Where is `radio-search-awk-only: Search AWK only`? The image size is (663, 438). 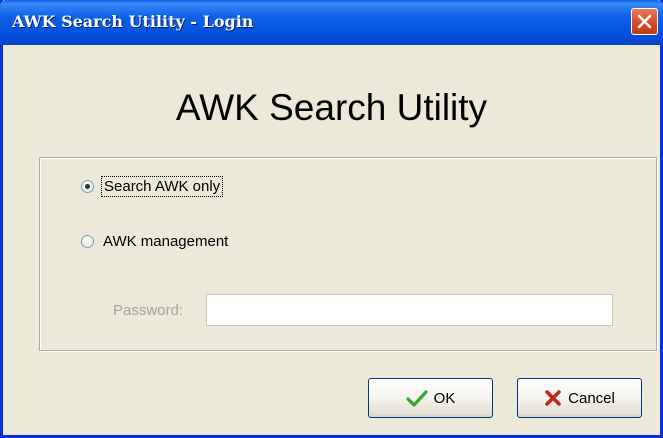
radio-search-awk-only: Search AWK only is located at coordinates (152, 186).